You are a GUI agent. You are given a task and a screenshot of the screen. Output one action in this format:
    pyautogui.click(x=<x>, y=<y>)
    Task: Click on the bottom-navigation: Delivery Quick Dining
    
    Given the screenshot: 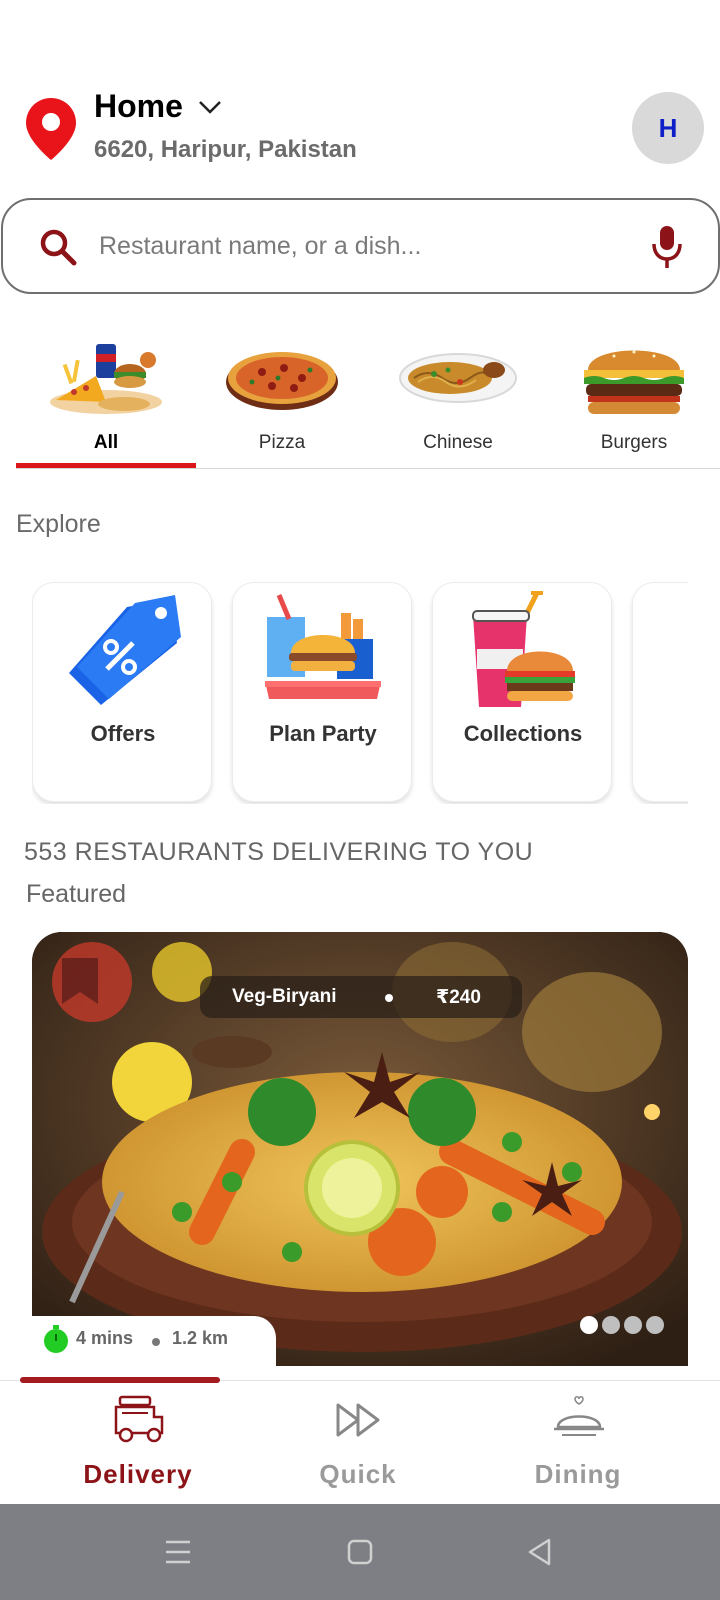 What is the action you would take?
    pyautogui.click(x=360, y=1440)
    